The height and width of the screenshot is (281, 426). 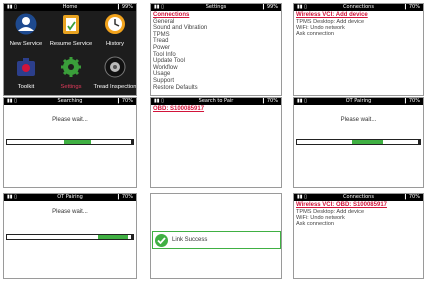 What do you see at coordinates (216, 142) in the screenshot?
I see `search-pair-screen: ▮▮ ▯ Search to Pair ▎70% OBD: S100085917` at bounding box center [216, 142].